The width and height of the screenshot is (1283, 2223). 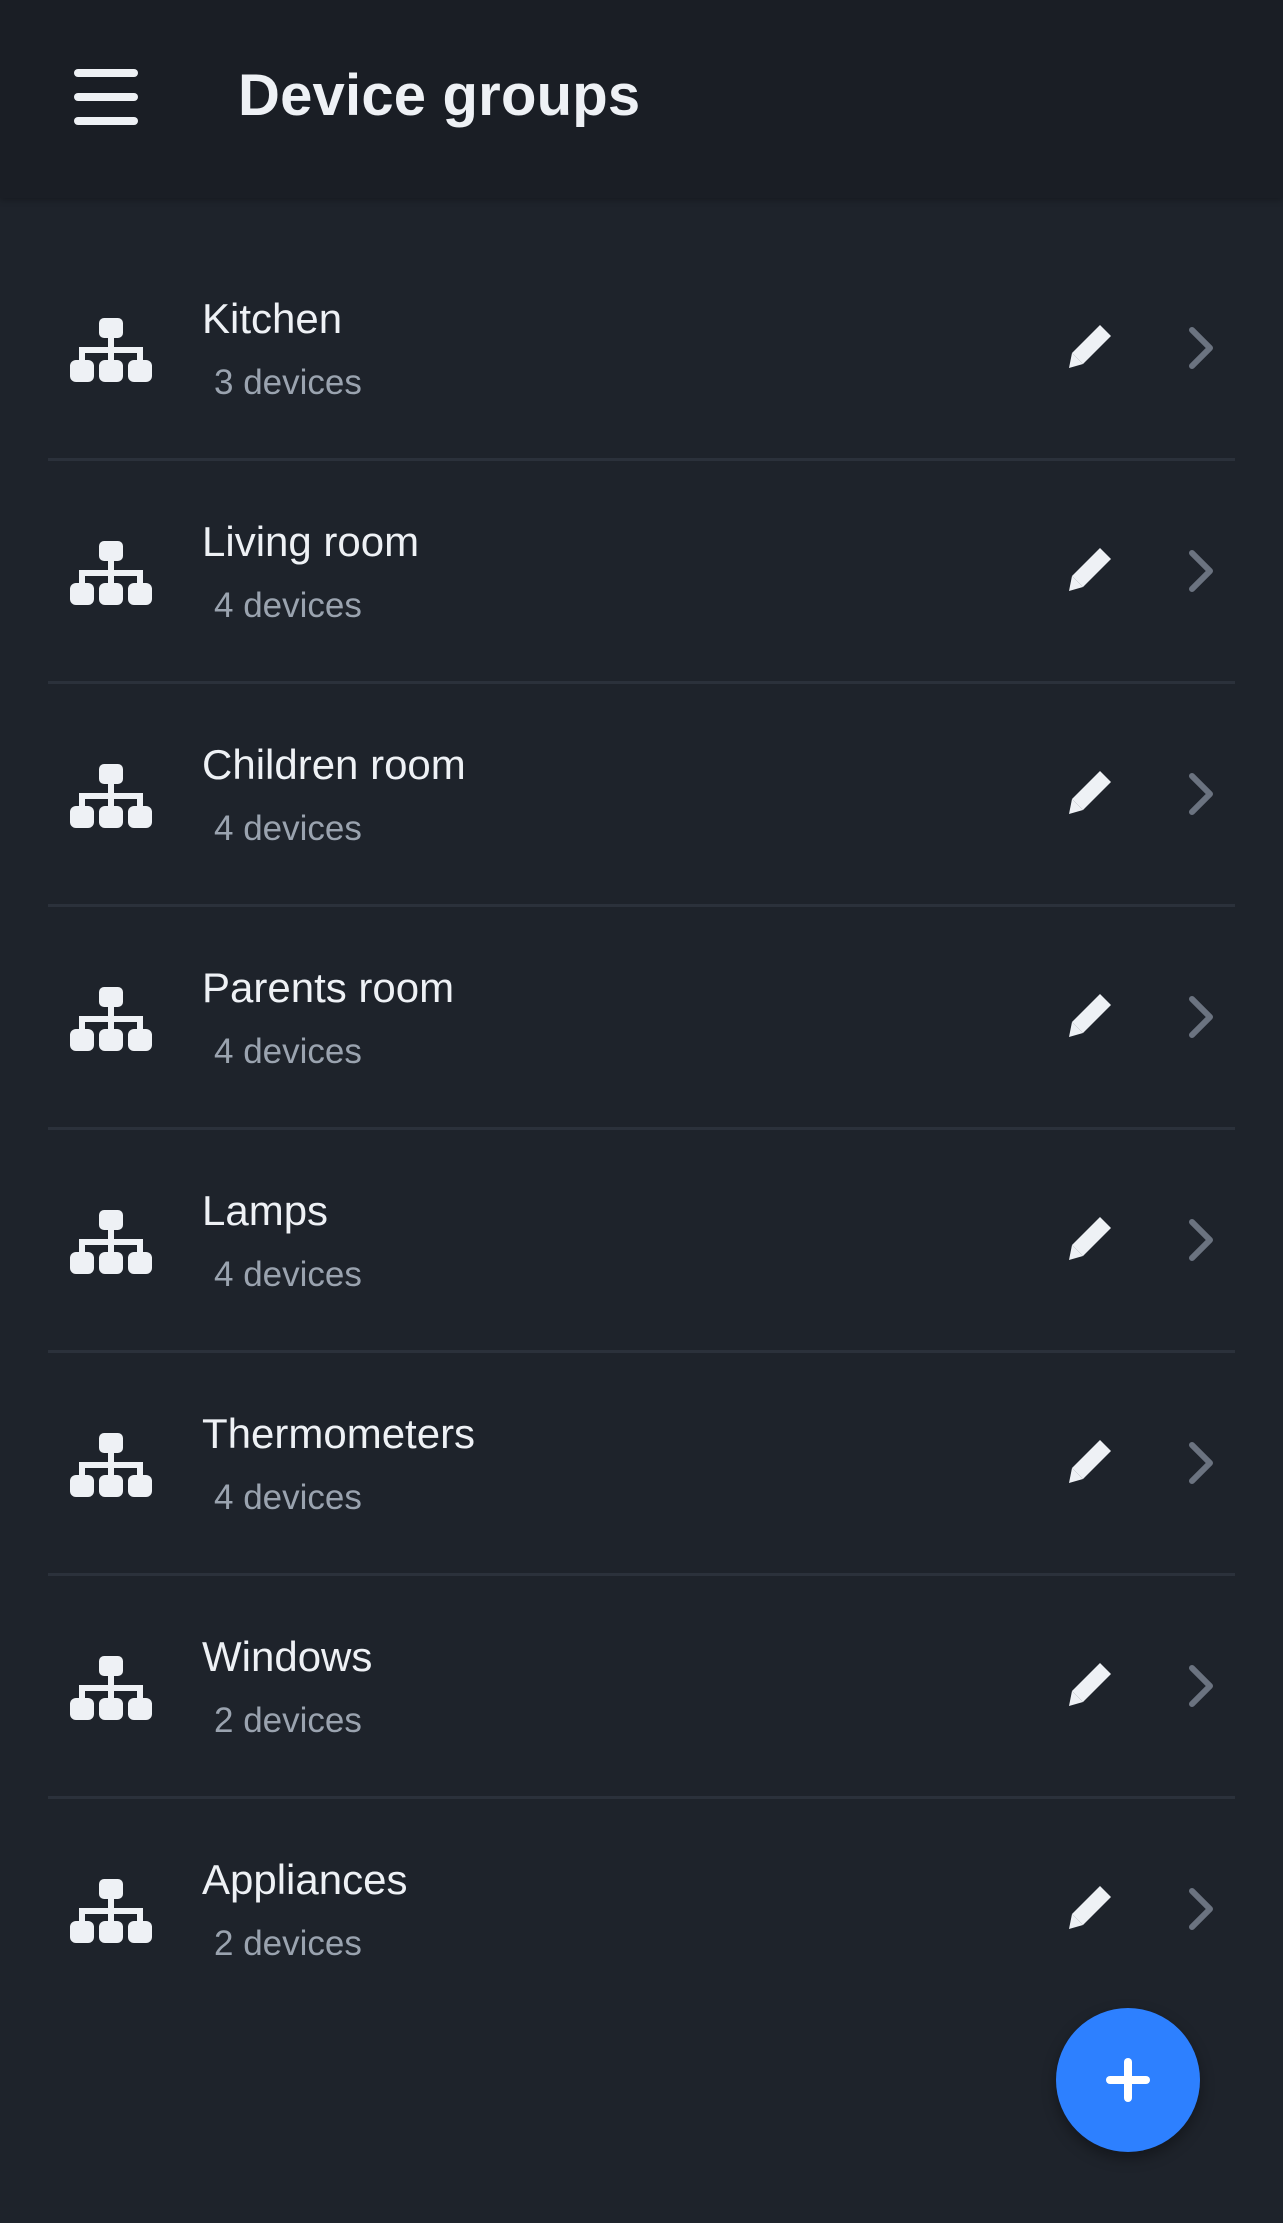 I want to click on group-list-item: Children room 4 devices, so click(x=641, y=795).